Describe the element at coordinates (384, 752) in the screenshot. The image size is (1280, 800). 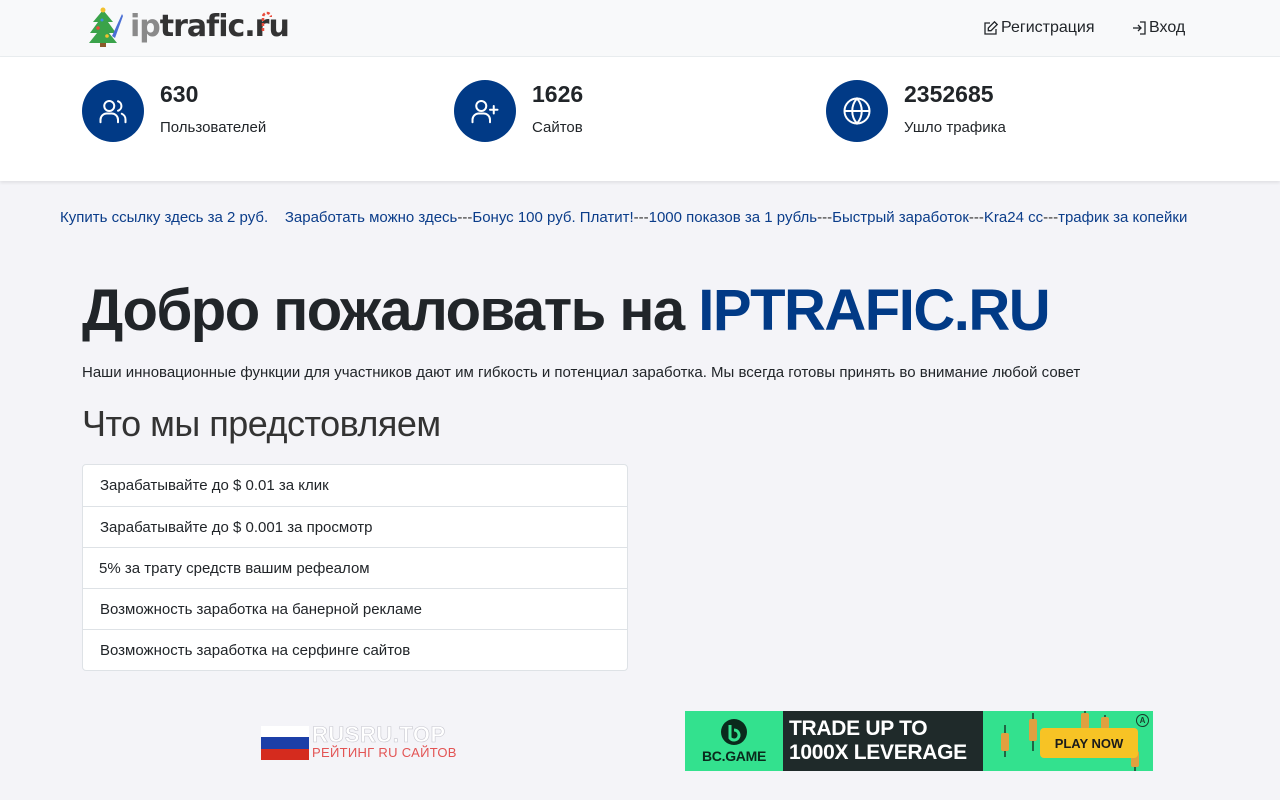
I see `rusru-subtitle: РЕЙТИНГ RU САЙТОВ` at that location.